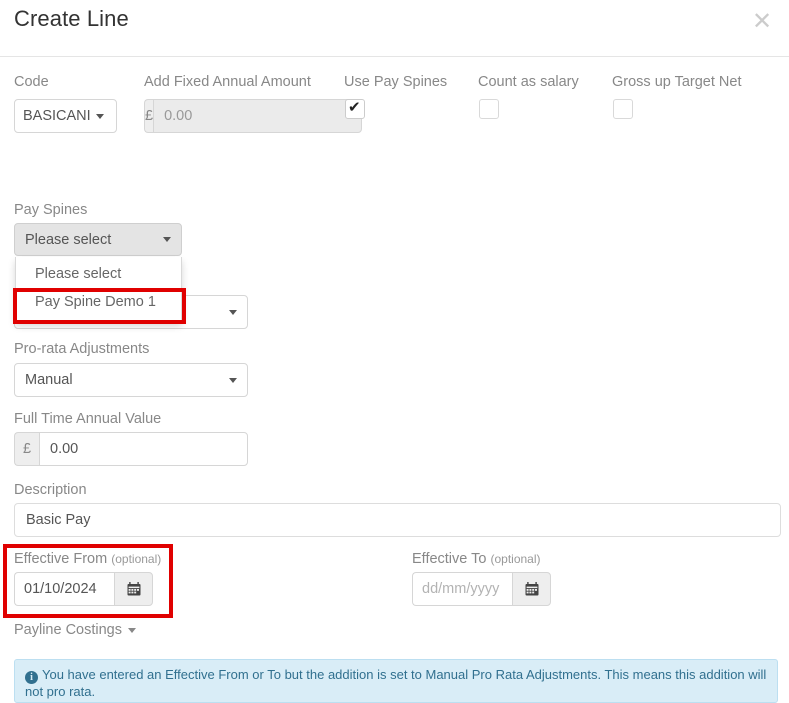  What do you see at coordinates (462, 589) in the screenshot?
I see `effective-to-input` at bounding box center [462, 589].